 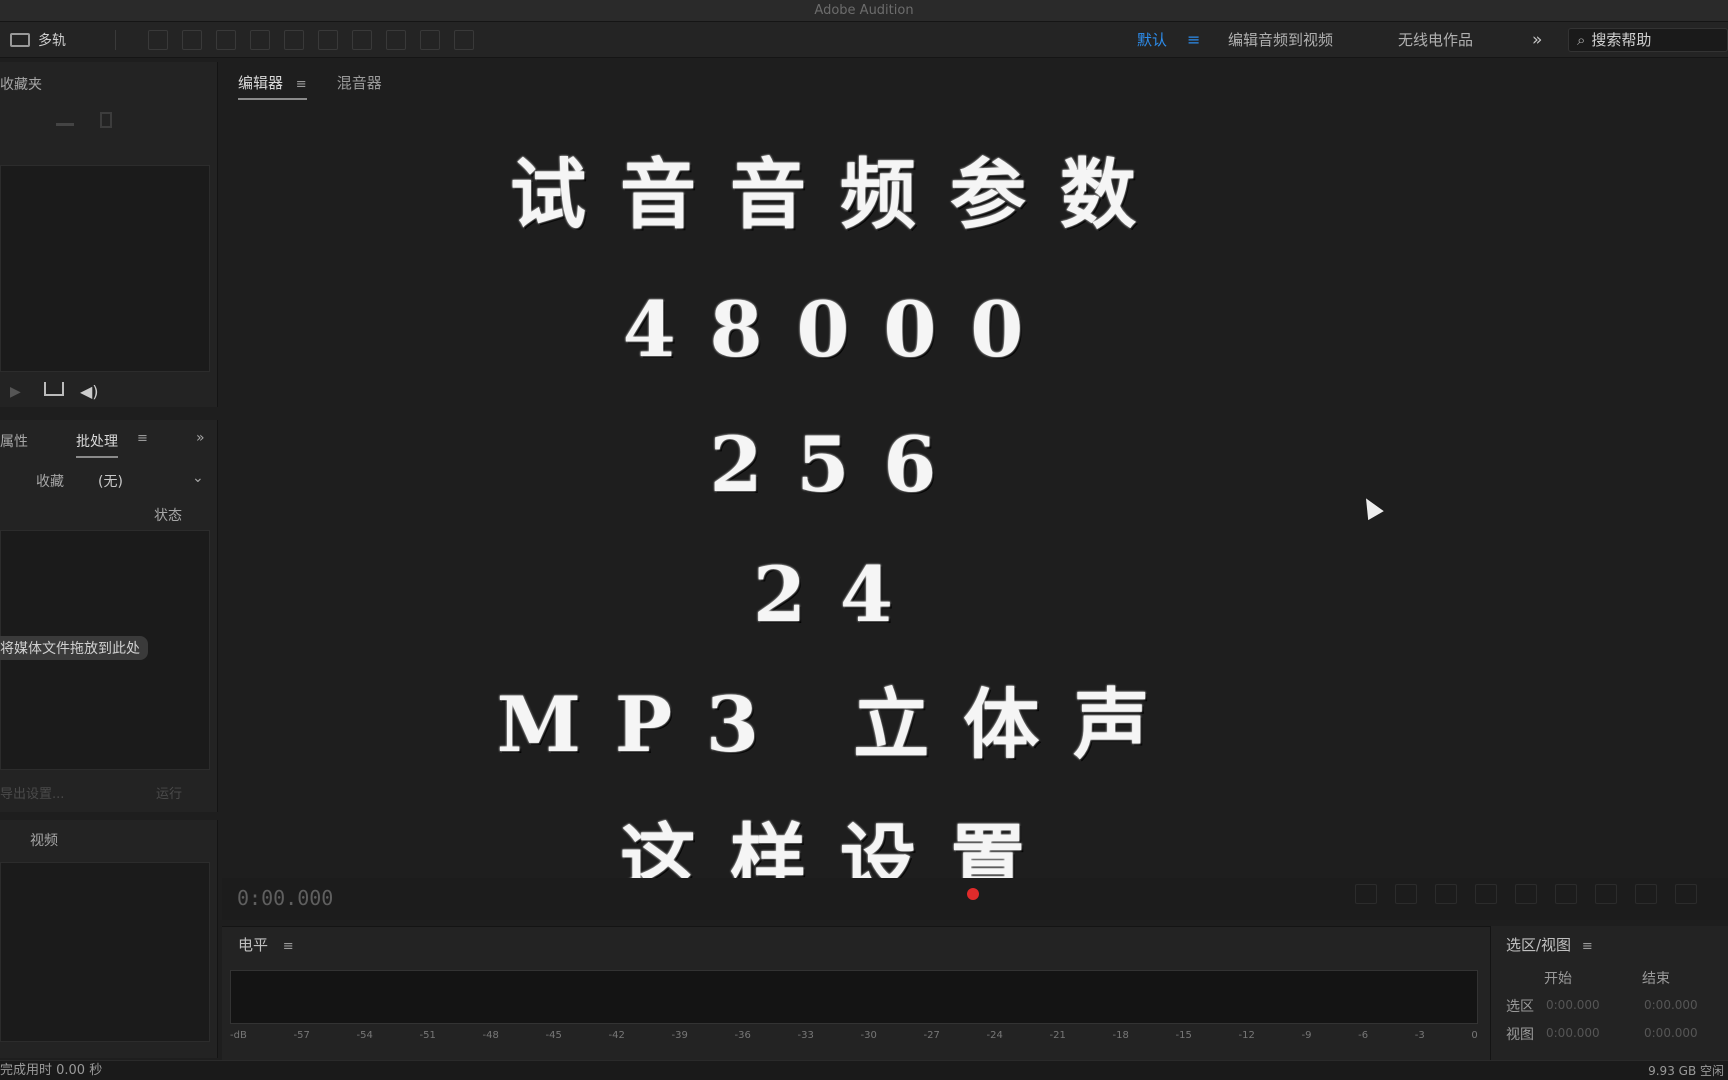 I want to click on zoom-in-amplitude-icon, so click(x=1366, y=894).